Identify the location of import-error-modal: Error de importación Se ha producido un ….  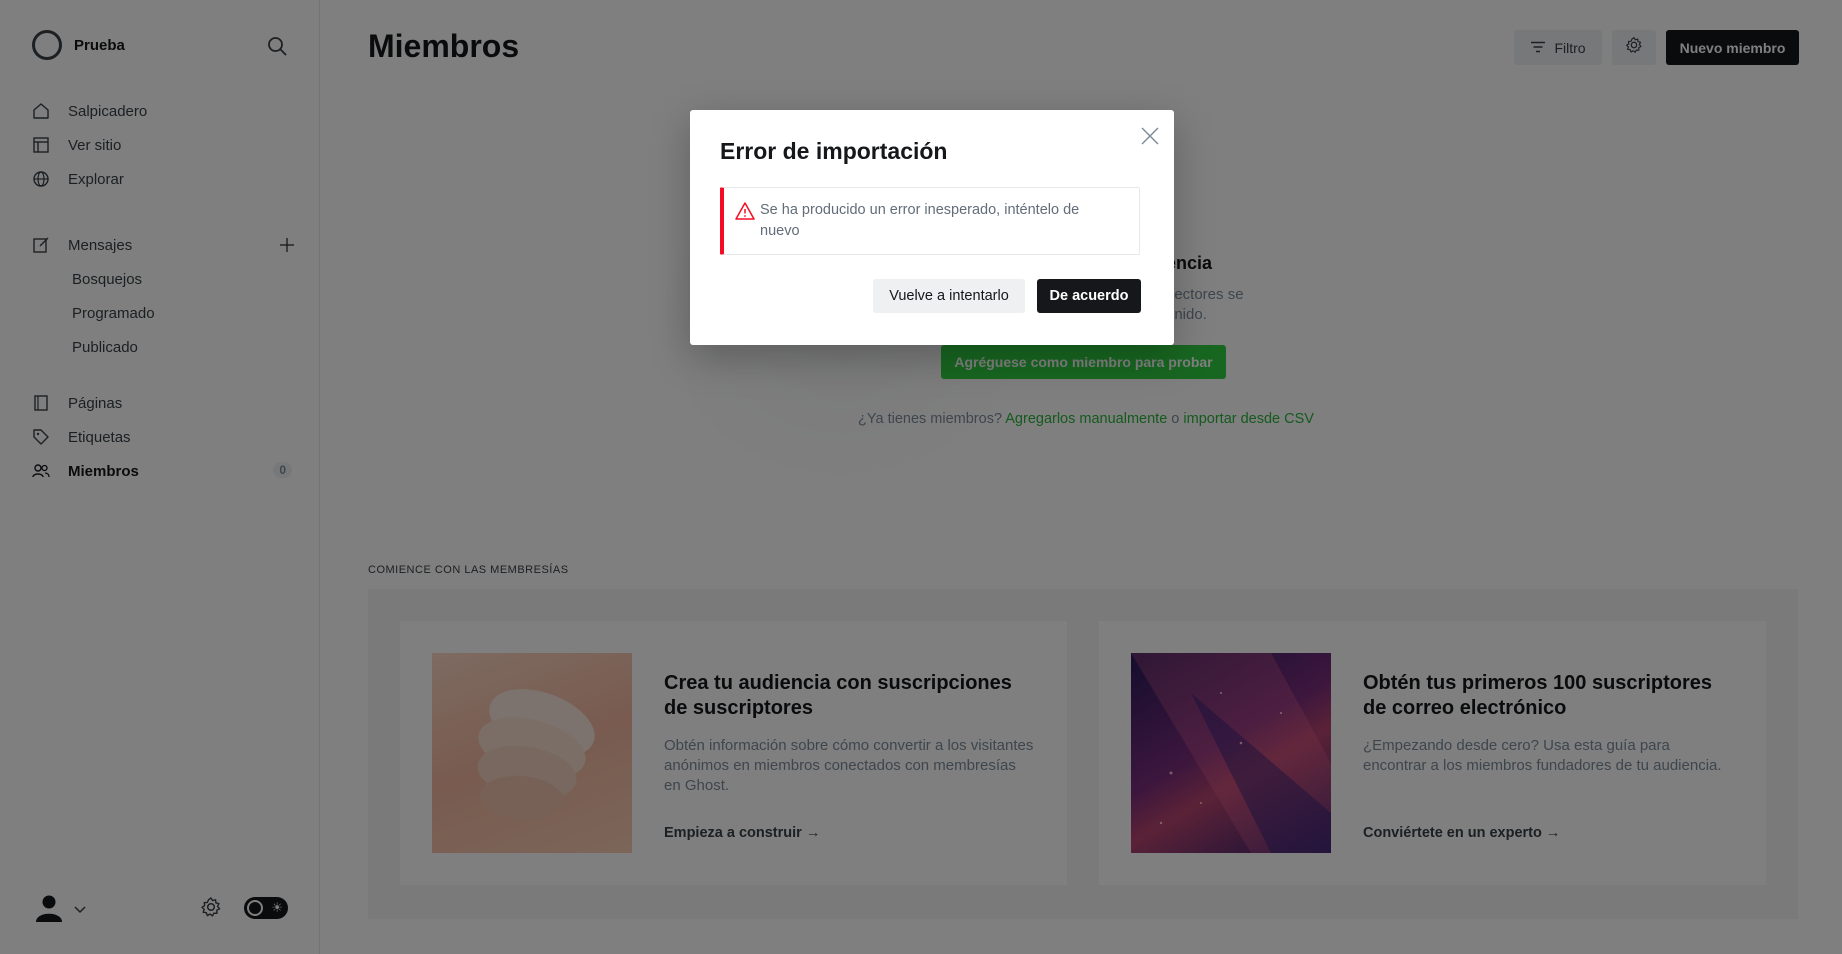
(932, 227).